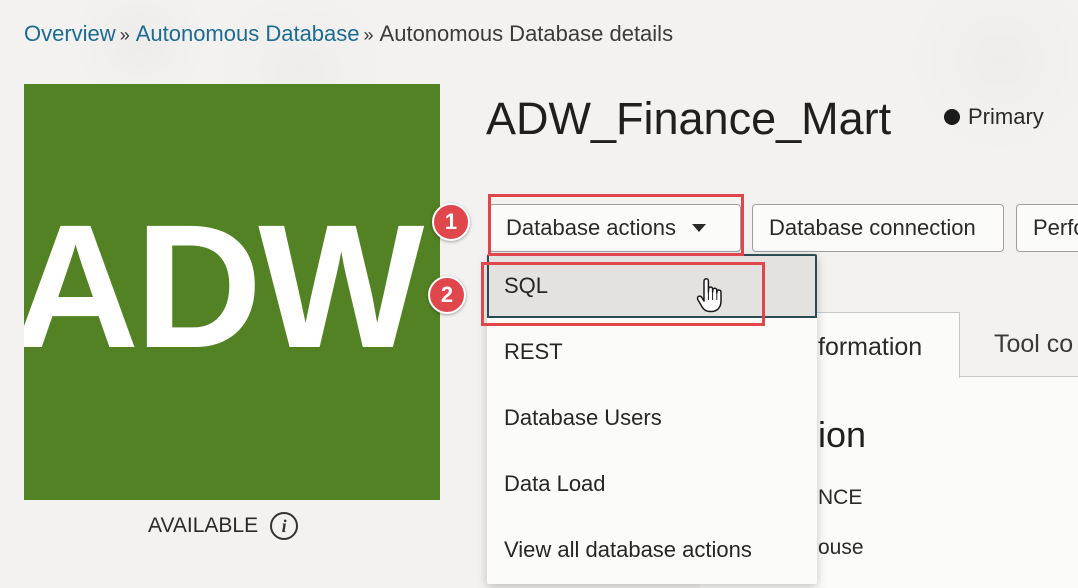  Describe the element at coordinates (203, 525) in the screenshot. I see `status-label: AVAILABLE` at that location.